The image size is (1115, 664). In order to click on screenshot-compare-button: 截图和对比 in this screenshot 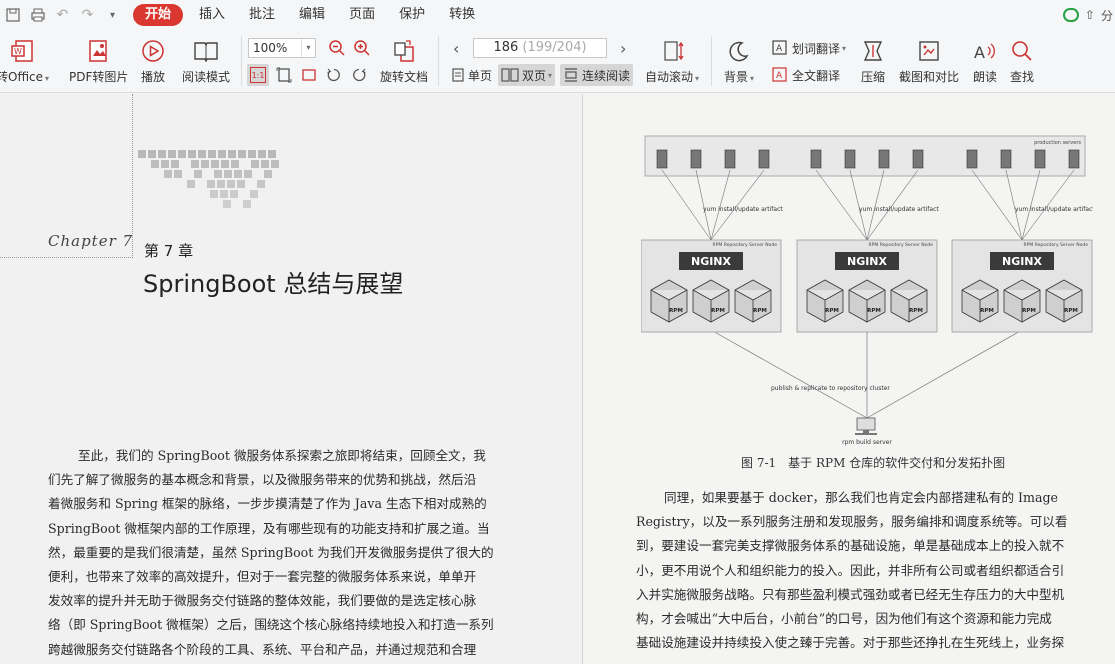, I will do `click(929, 61)`.